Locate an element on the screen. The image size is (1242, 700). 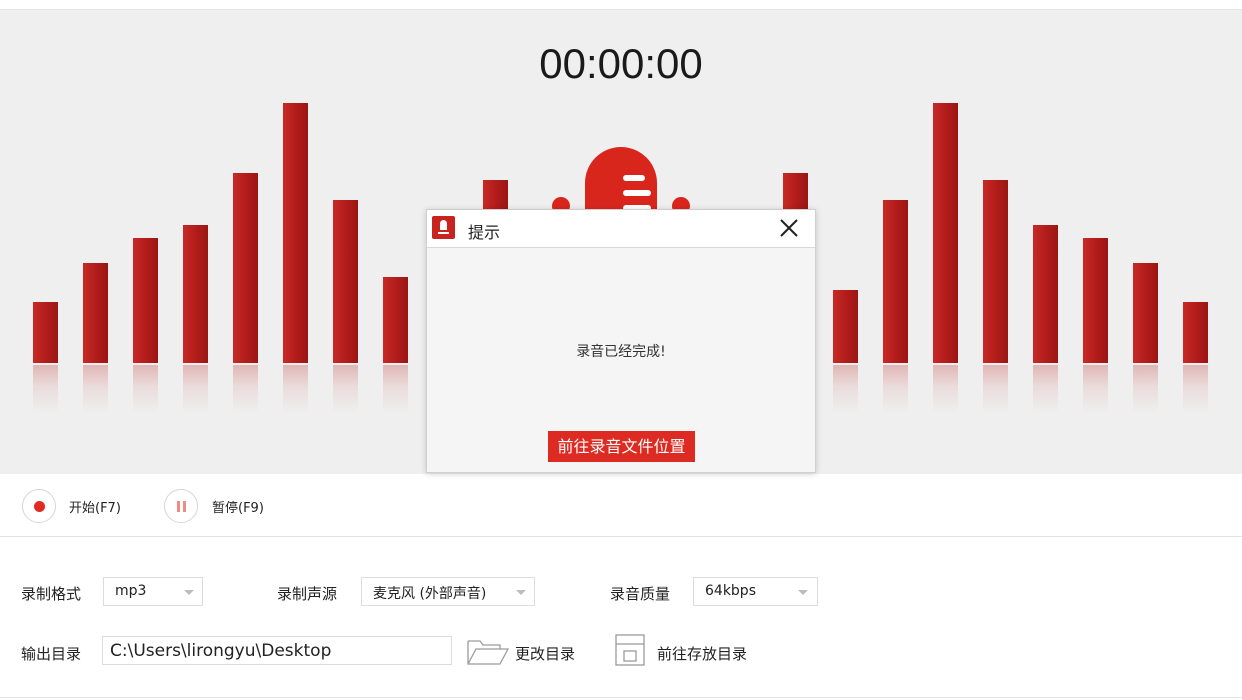
bottom-border is located at coordinates (621, 697).